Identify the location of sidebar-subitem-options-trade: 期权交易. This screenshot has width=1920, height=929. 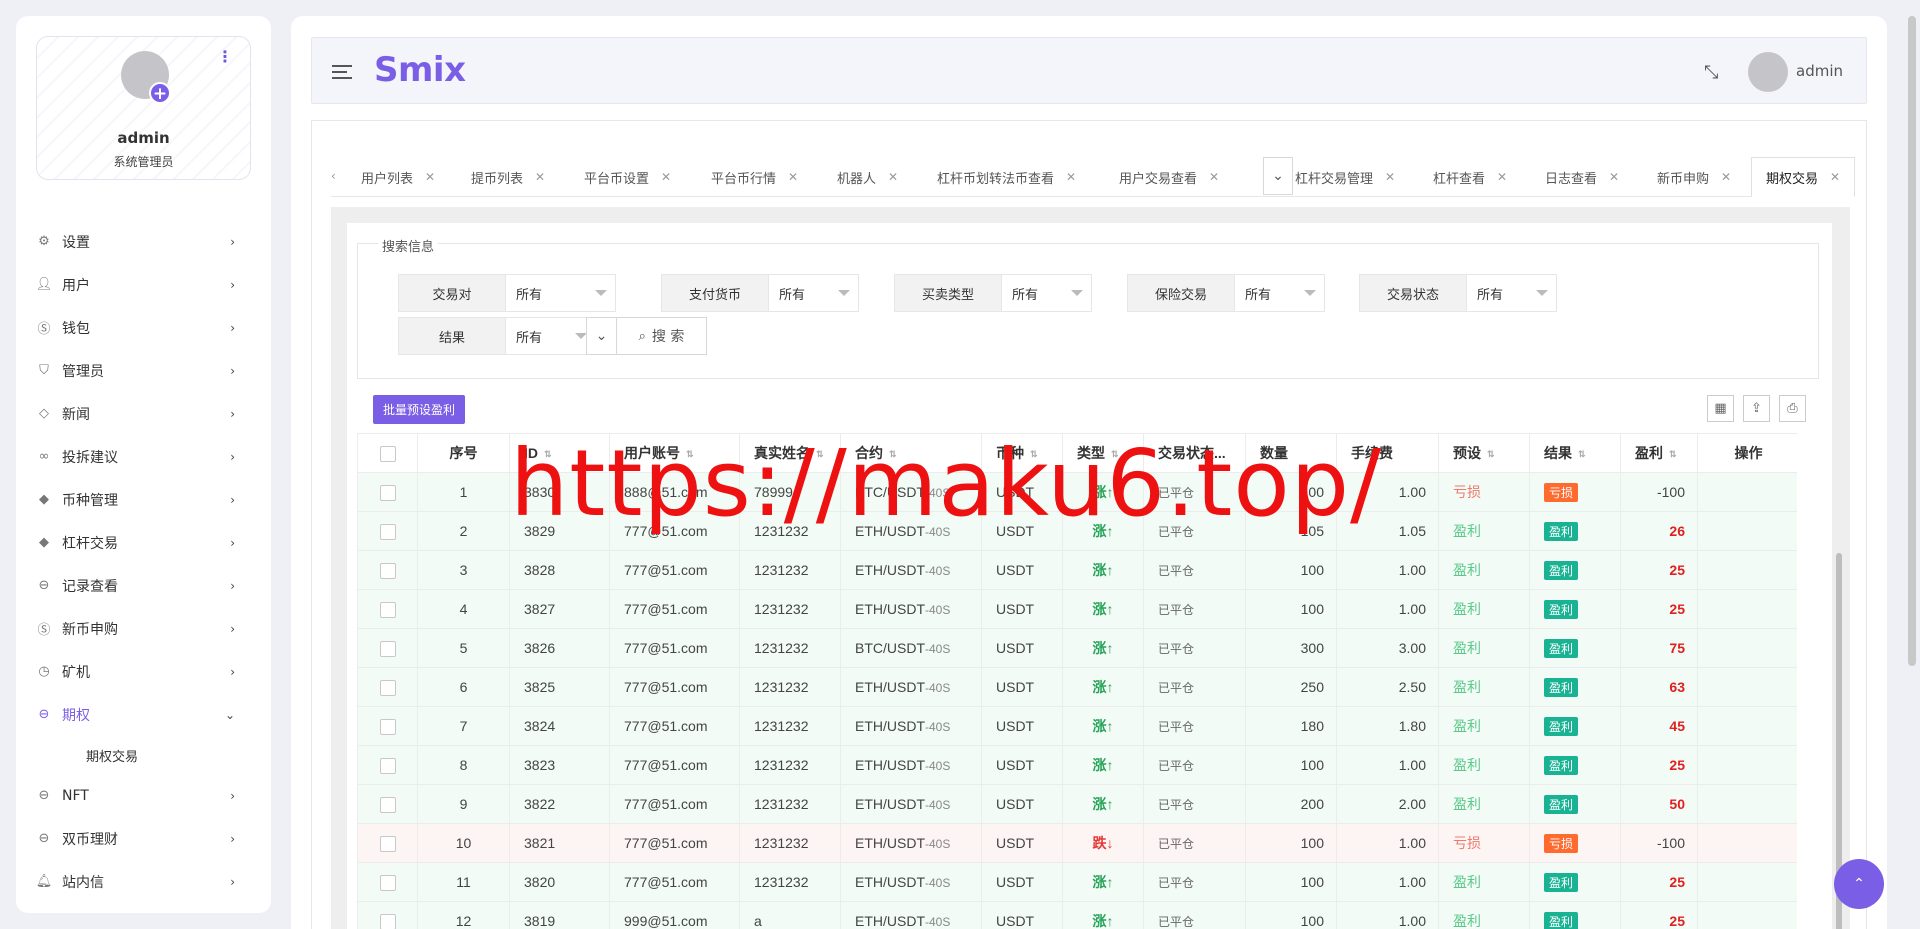
(143, 755).